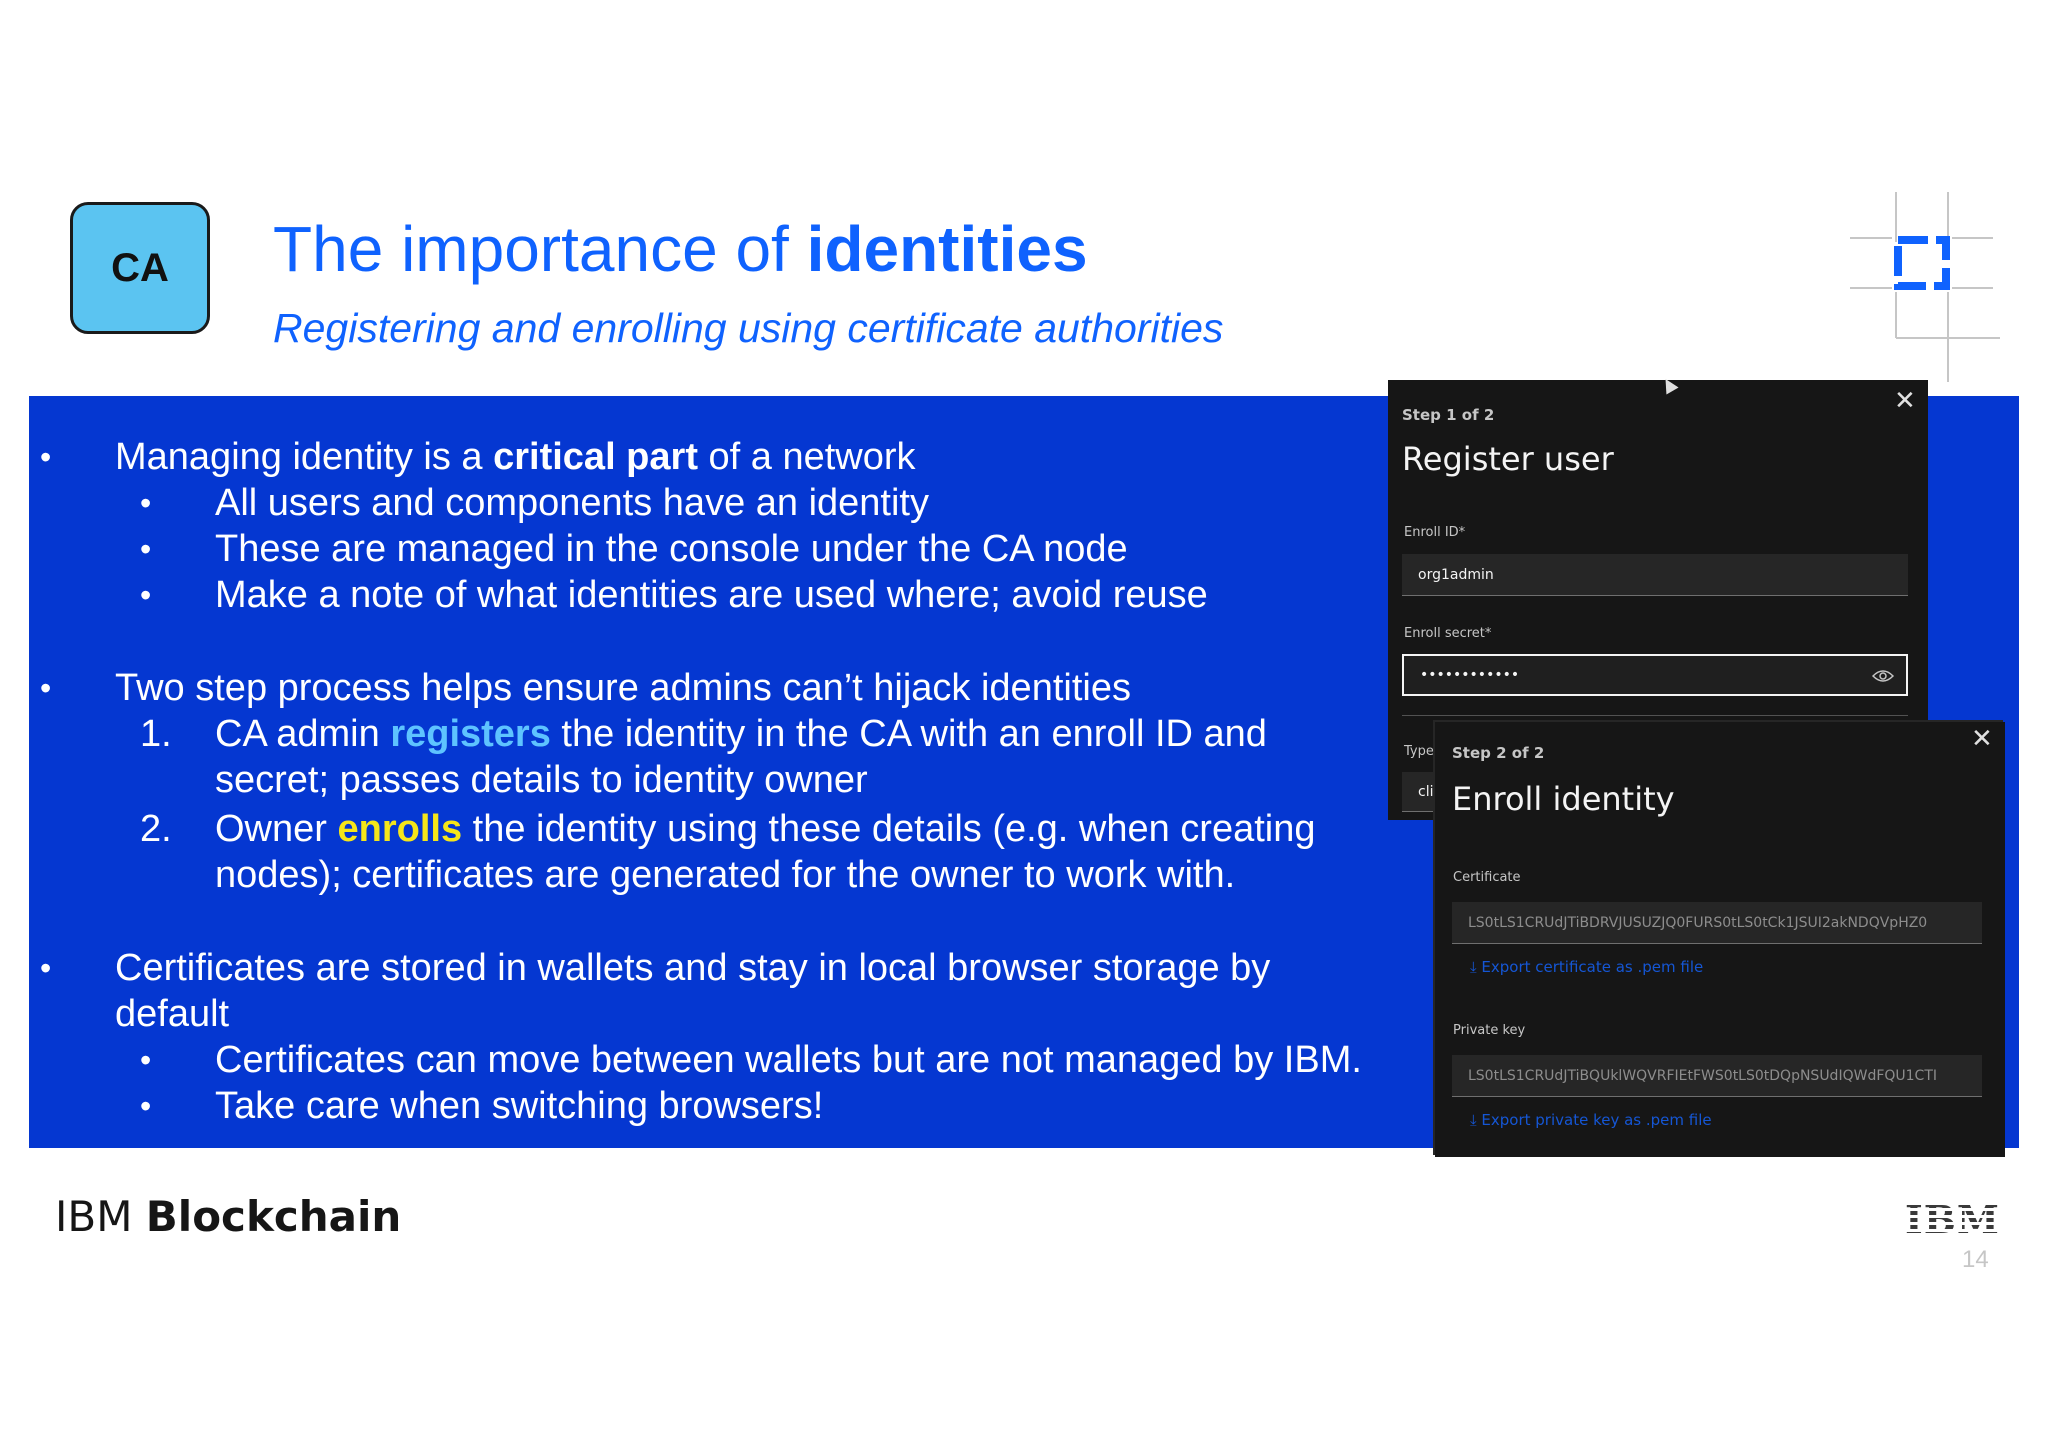 The width and height of the screenshot is (2048, 1447). What do you see at coordinates (156, 734) in the screenshot?
I see `numbered-item-1-number: 1.` at bounding box center [156, 734].